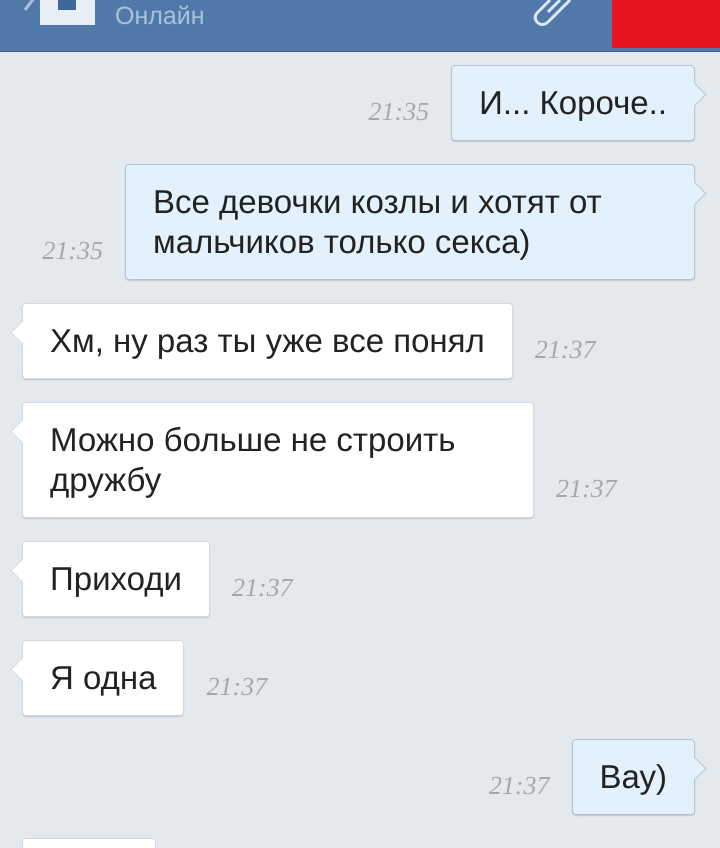  I want to click on online-status: Онлайн, so click(160, 16).